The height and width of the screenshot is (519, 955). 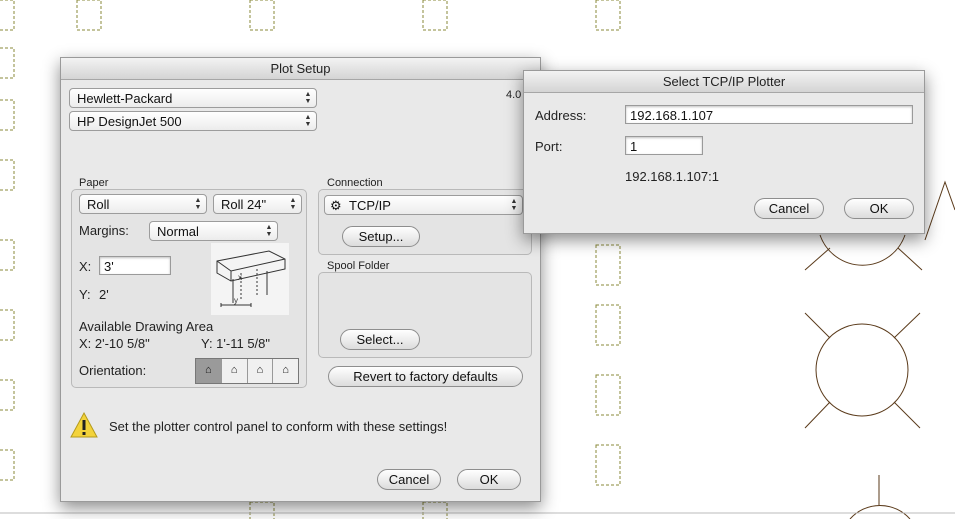 What do you see at coordinates (98, 204) in the screenshot?
I see `paper-source-value: Roll` at bounding box center [98, 204].